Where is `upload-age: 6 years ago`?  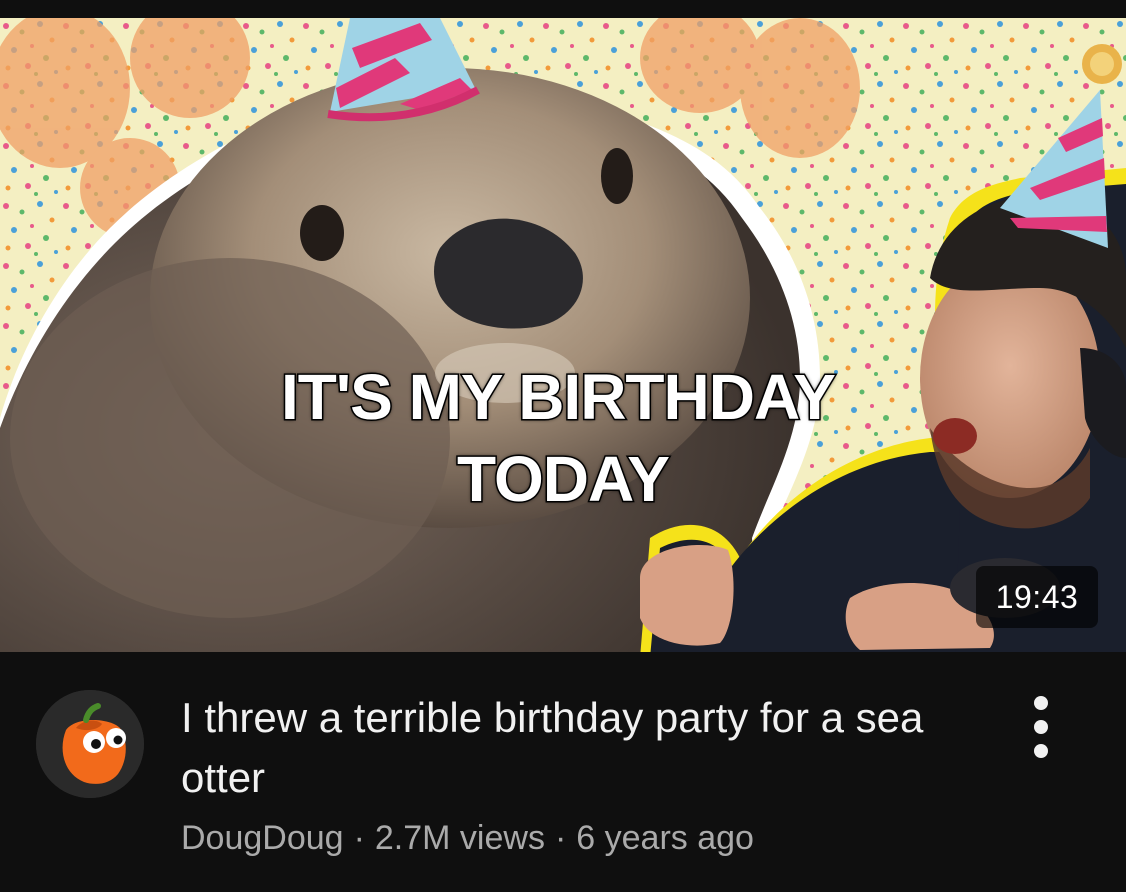 upload-age: 6 years ago is located at coordinates (665, 838).